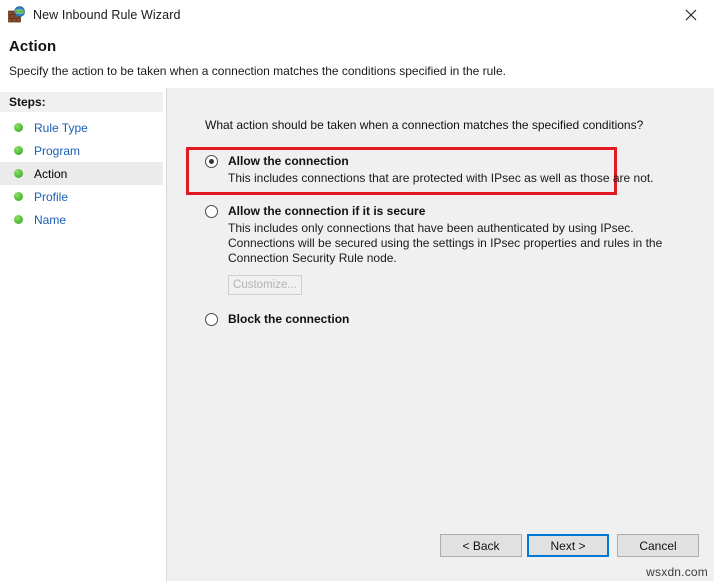 The height and width of the screenshot is (581, 714). What do you see at coordinates (81, 196) in the screenshot?
I see `sidebar-item-profile: Profile` at bounding box center [81, 196].